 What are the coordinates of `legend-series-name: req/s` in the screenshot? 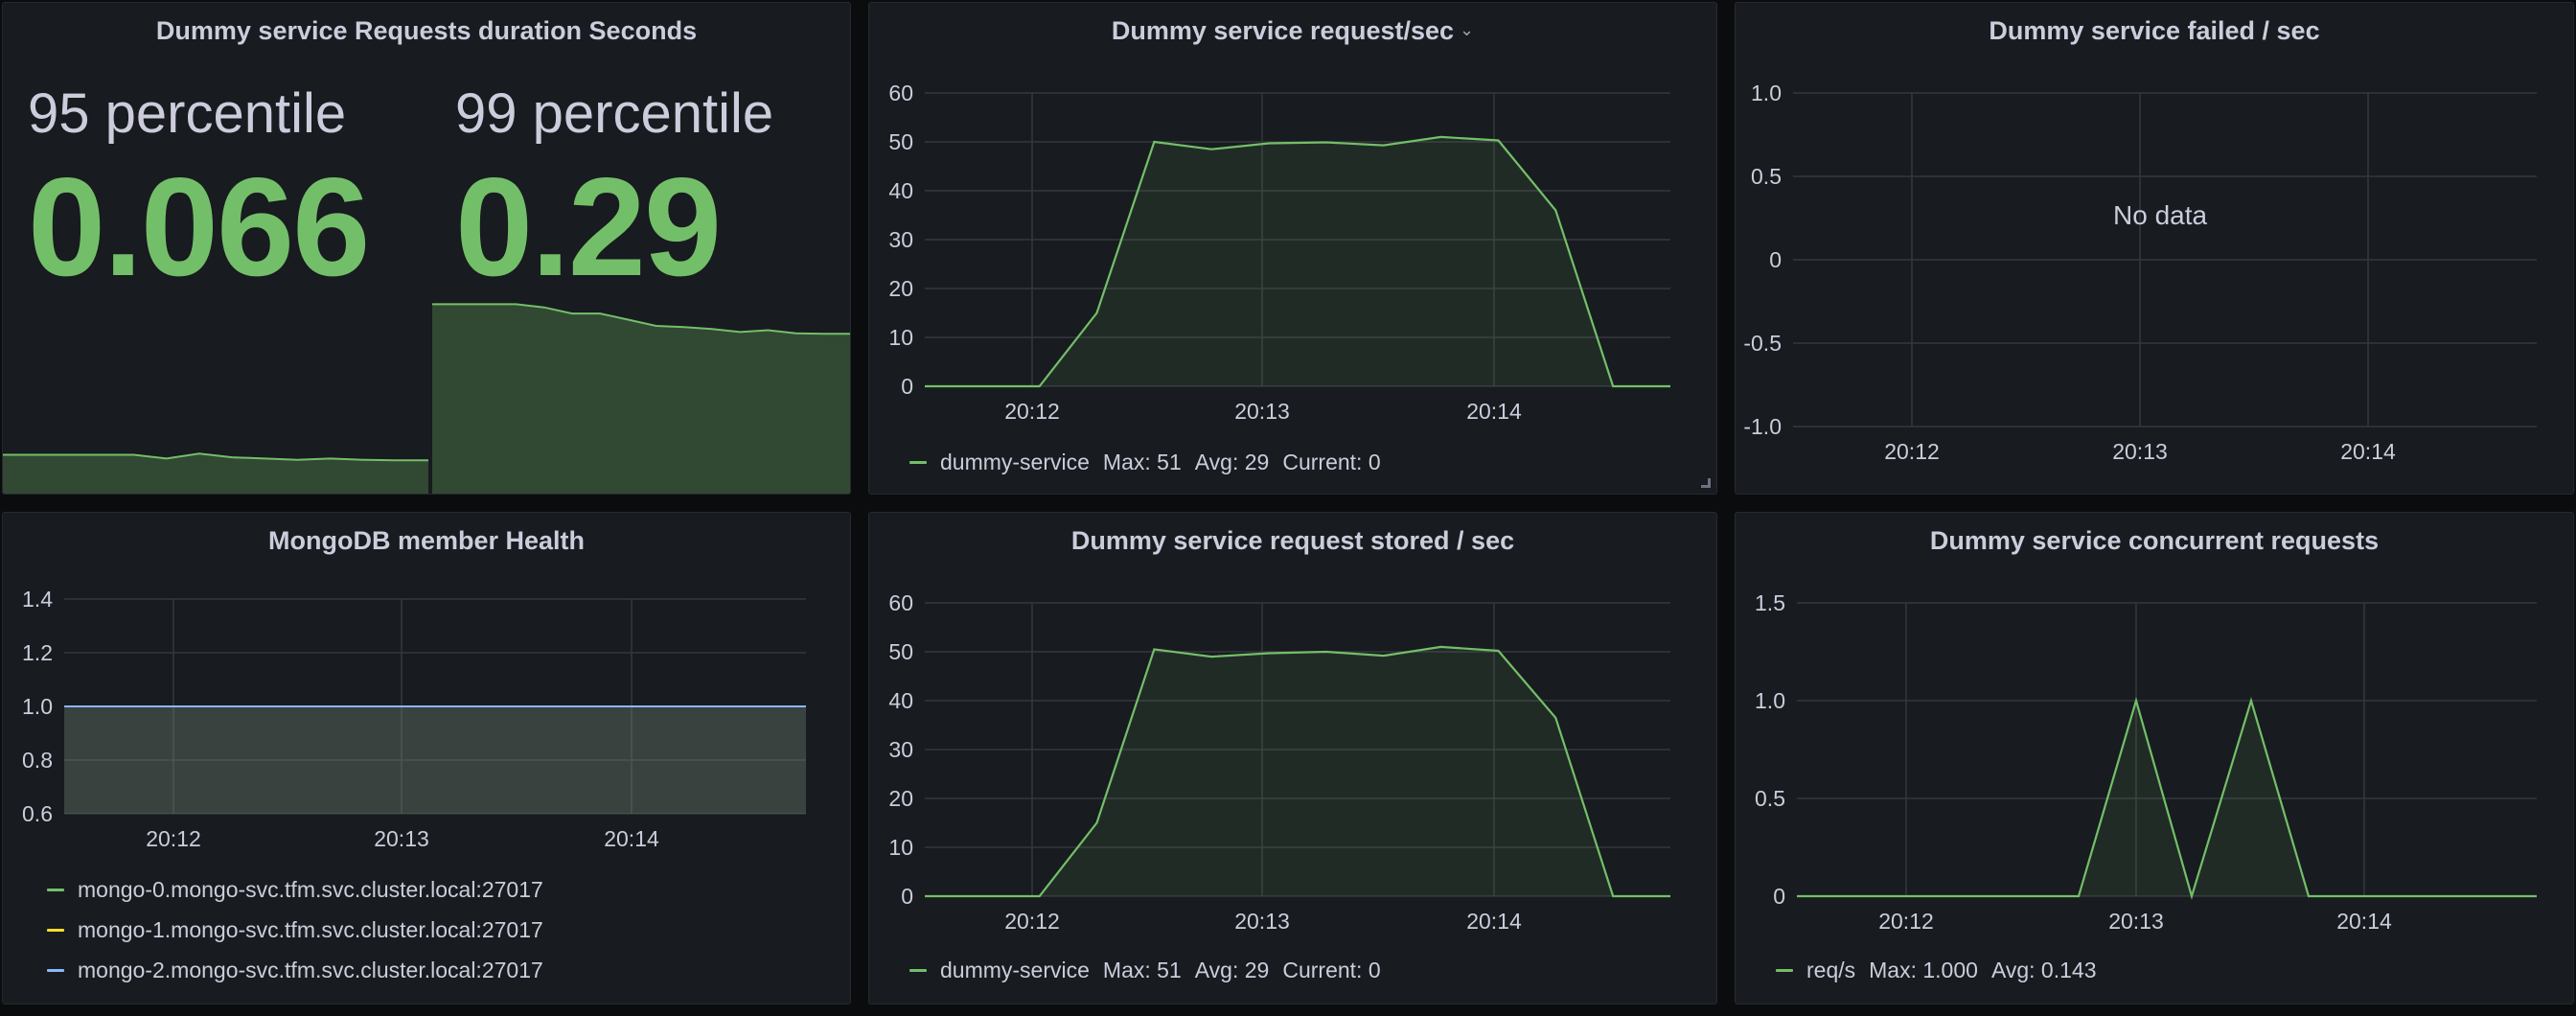 It's located at (1831, 969).